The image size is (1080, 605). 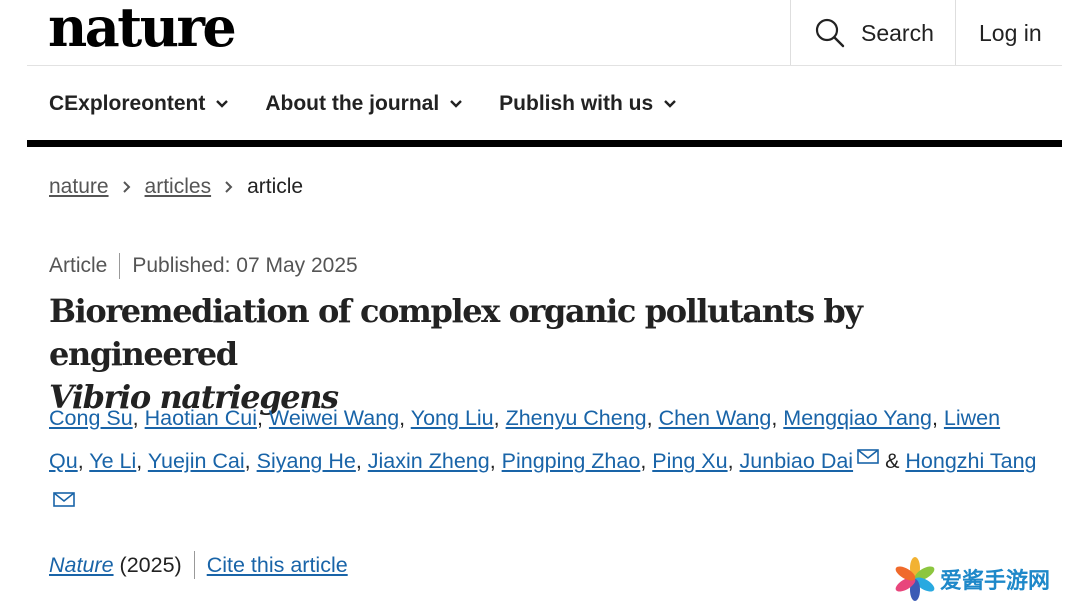 What do you see at coordinates (897, 32) in the screenshot?
I see `search-label: Search` at bounding box center [897, 32].